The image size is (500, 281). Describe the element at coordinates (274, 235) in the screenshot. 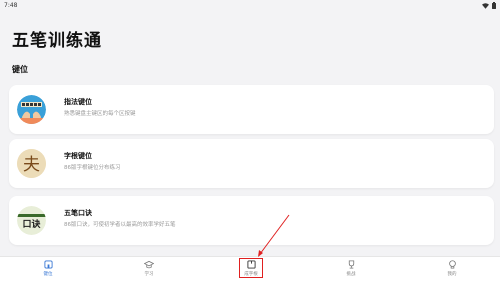

I see `annotation-arrow` at that location.